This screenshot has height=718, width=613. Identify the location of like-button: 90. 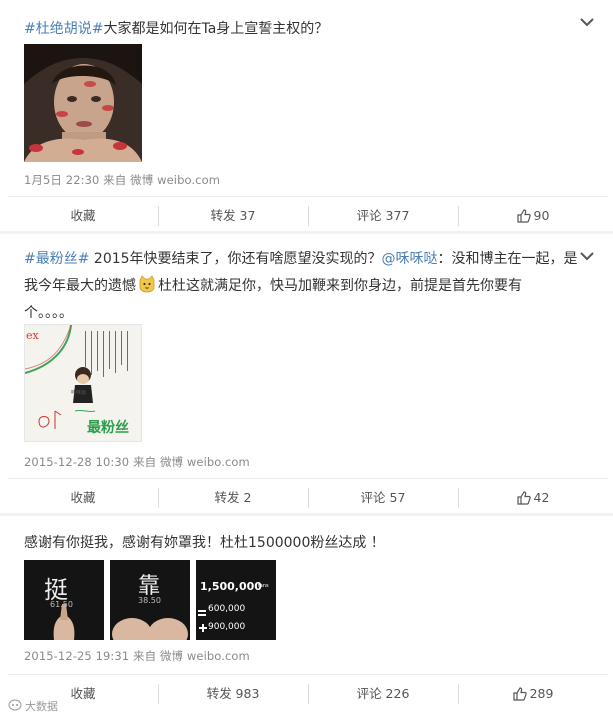
(533, 216).